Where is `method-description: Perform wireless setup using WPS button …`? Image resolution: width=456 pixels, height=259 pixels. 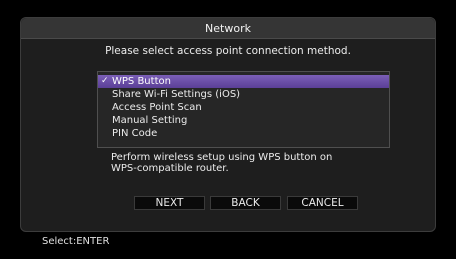 method-description: Perform wireless setup using WPS button … is located at coordinates (241, 163).